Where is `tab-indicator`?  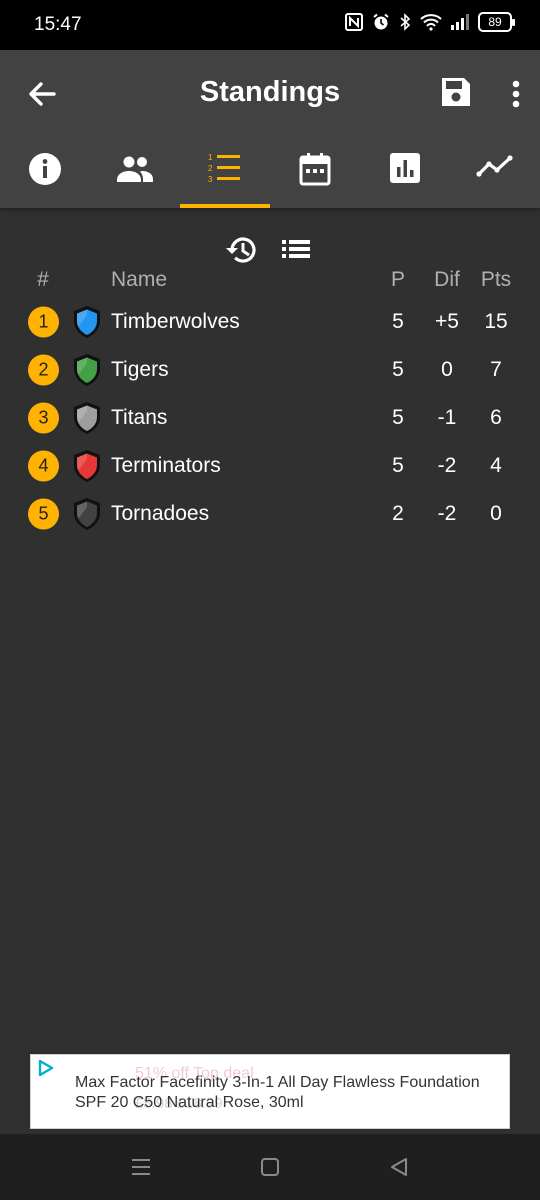
tab-indicator is located at coordinates (225, 206).